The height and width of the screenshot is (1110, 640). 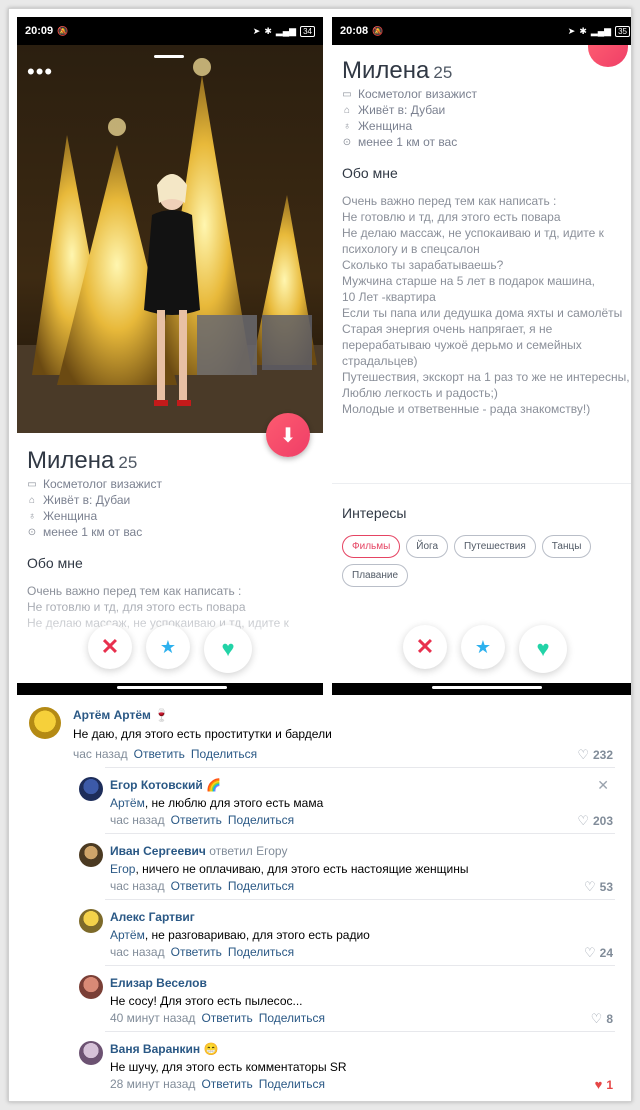 What do you see at coordinates (257, 935) in the screenshot?
I see `comment-body: , не разговариваю, для этого есть радио` at bounding box center [257, 935].